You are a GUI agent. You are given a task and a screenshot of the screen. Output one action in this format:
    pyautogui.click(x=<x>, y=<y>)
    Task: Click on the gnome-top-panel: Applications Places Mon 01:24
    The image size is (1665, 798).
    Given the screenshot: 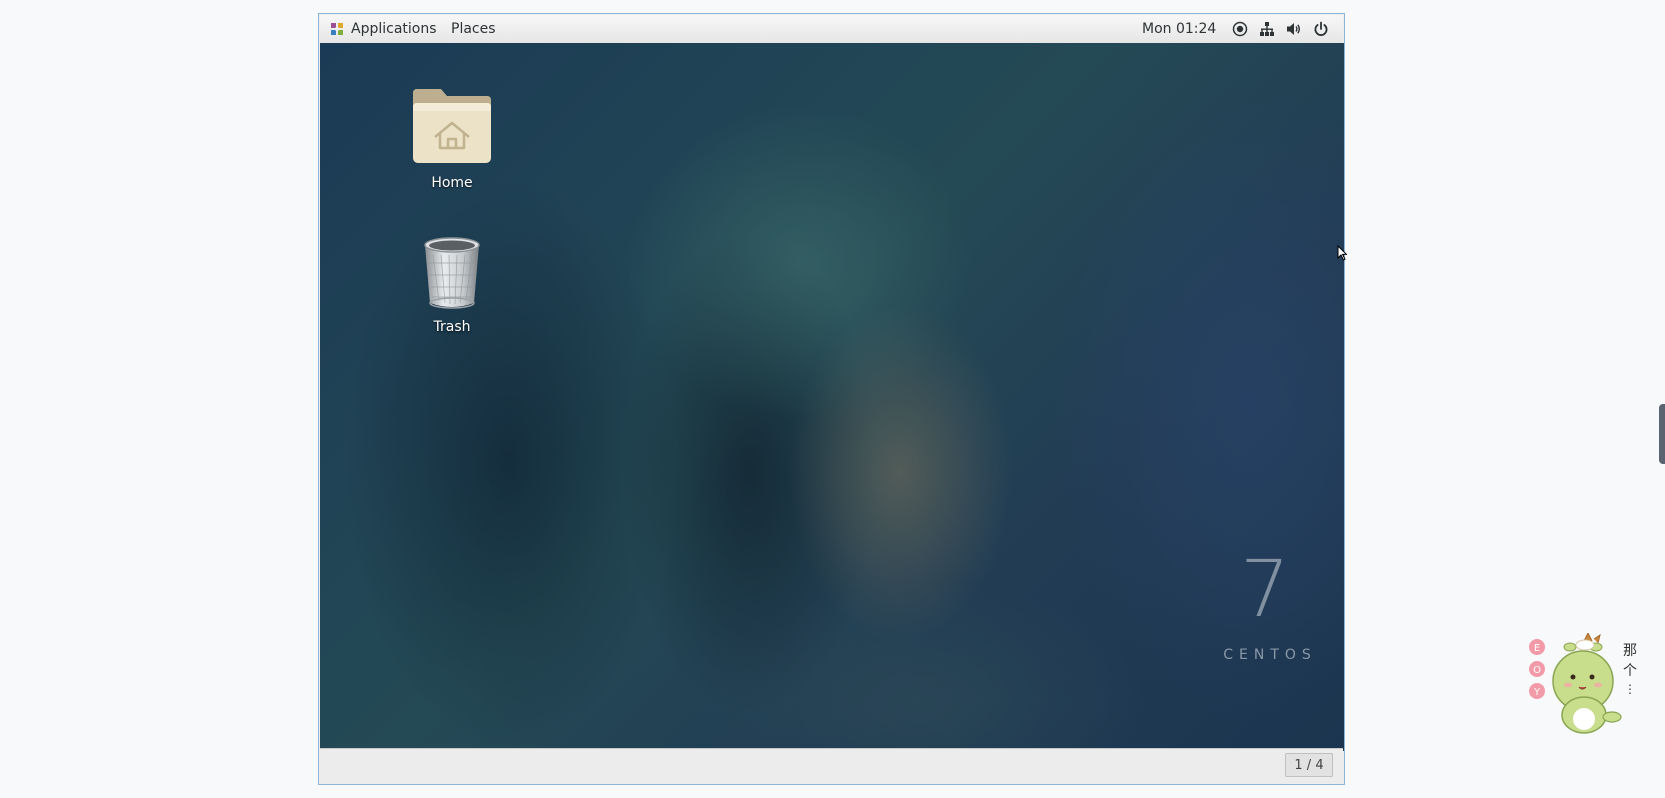 What is the action you would take?
    pyautogui.click(x=831, y=29)
    